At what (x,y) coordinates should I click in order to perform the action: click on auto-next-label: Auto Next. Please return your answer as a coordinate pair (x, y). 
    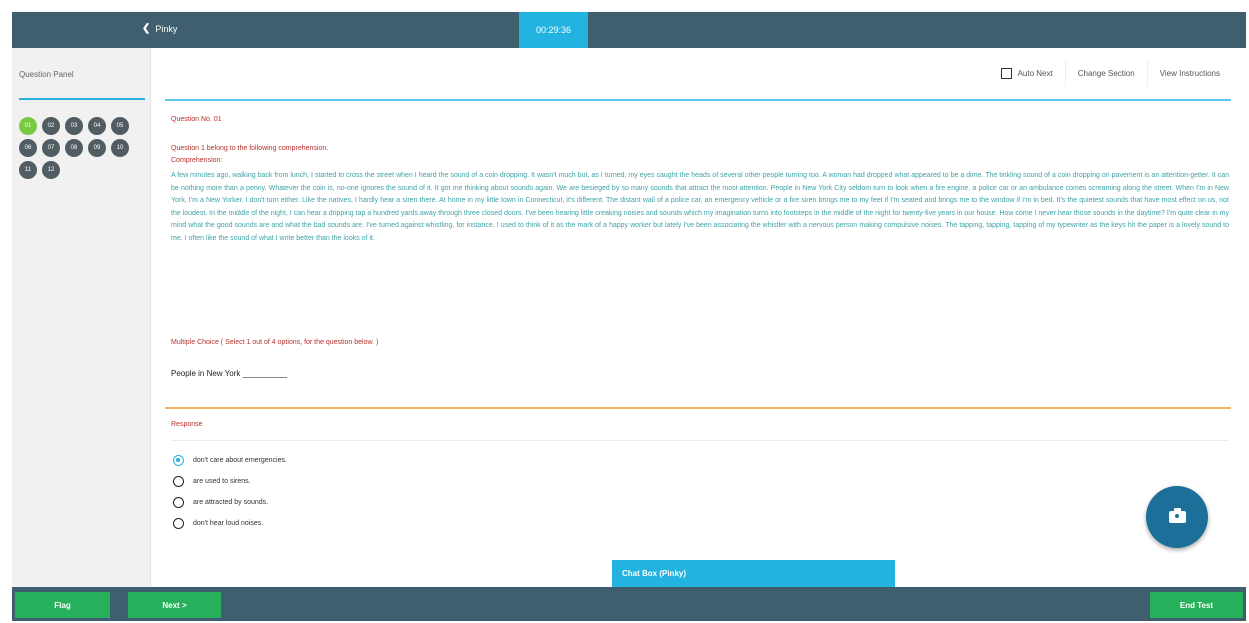
    Looking at the image, I should click on (1035, 73).